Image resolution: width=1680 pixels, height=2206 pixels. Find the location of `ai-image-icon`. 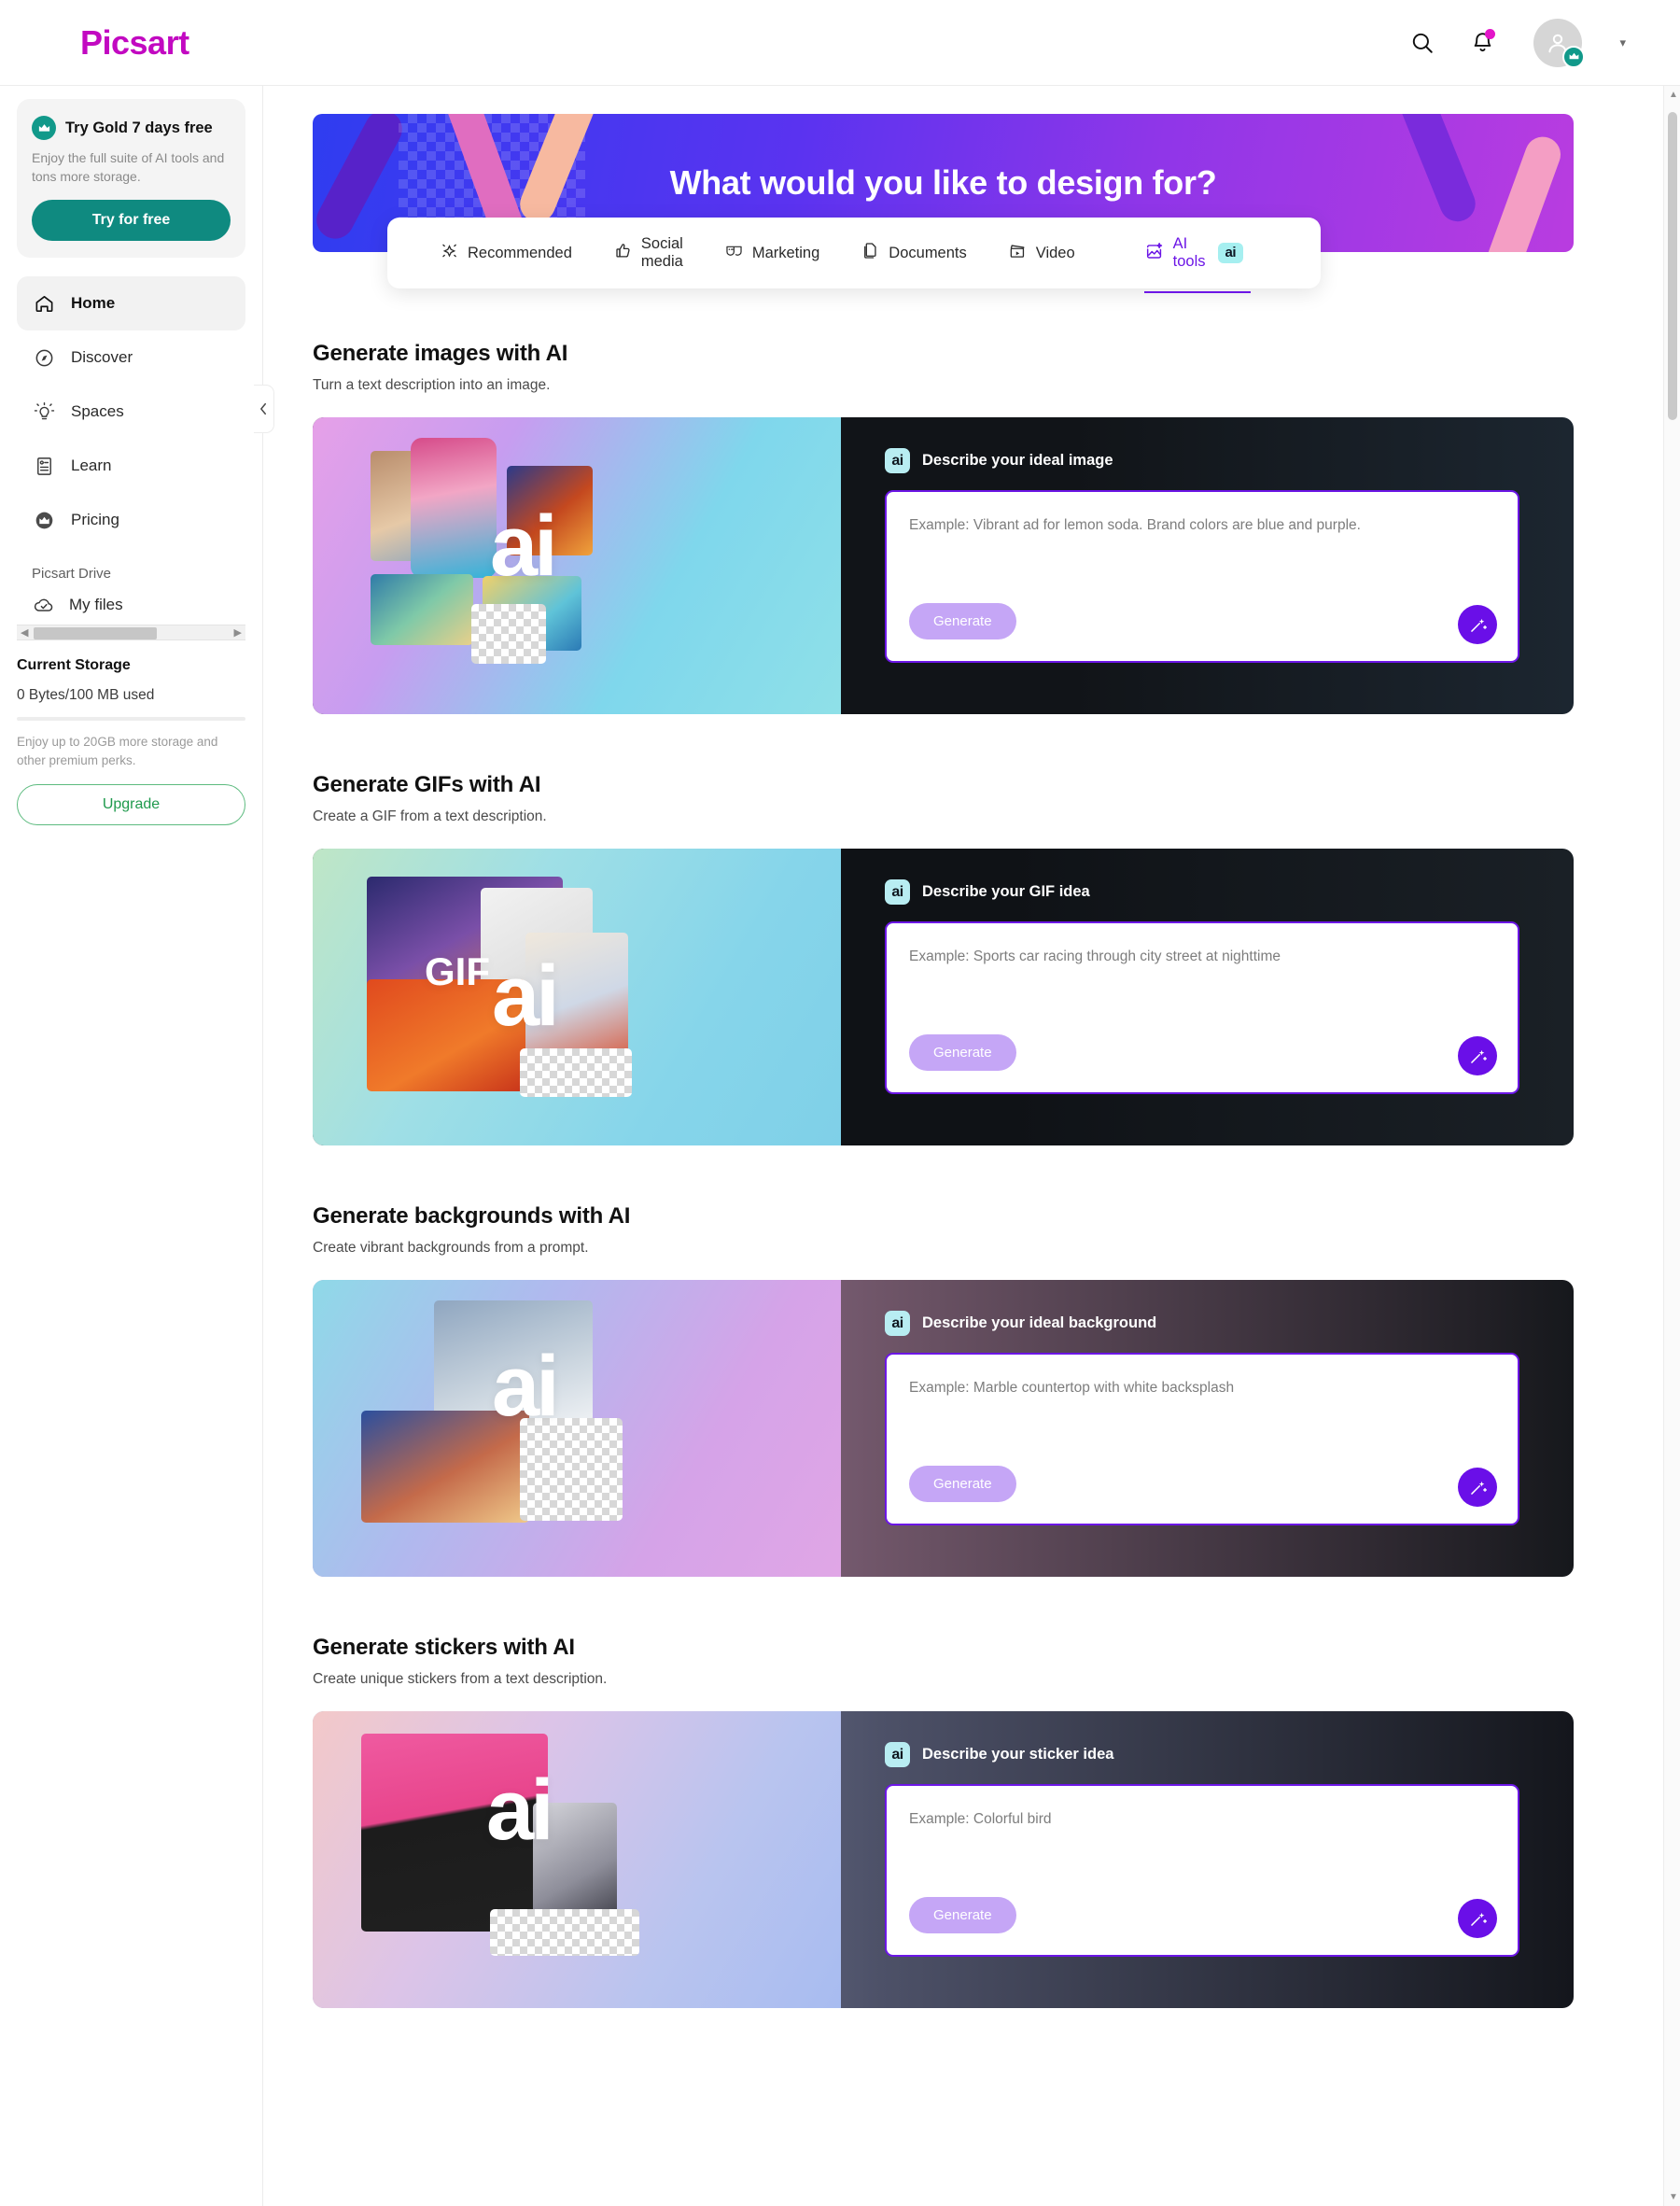

ai-image-icon is located at coordinates (1154, 253).